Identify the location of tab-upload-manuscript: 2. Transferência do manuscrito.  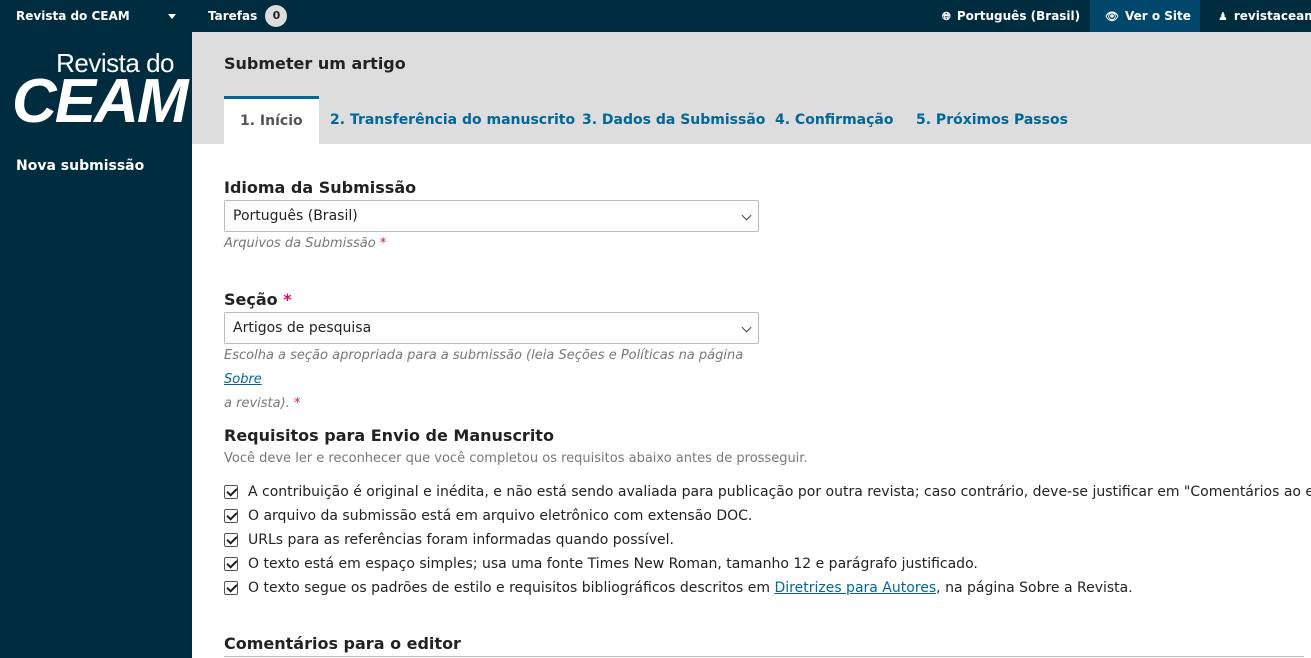
(452, 120).